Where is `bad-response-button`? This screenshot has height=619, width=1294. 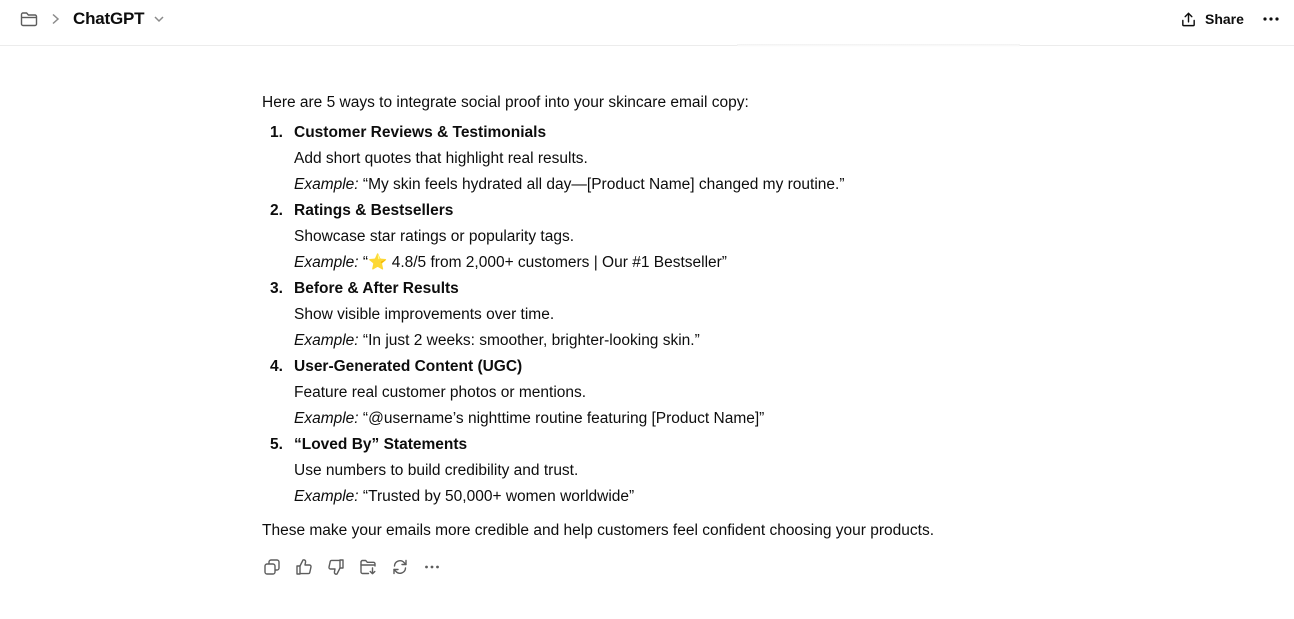 bad-response-button is located at coordinates (336, 567).